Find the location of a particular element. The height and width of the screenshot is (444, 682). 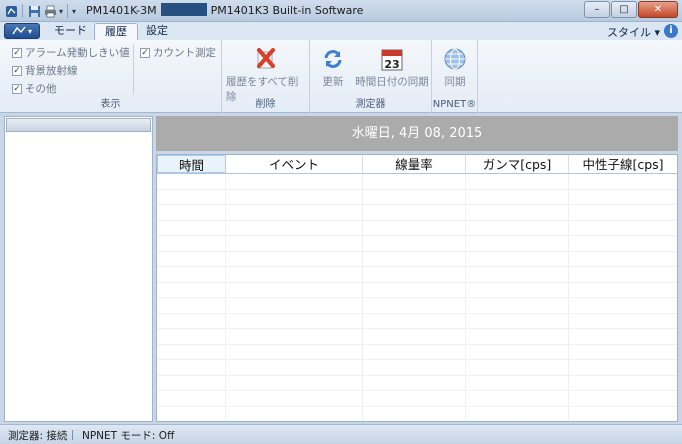

checkbox-alarm-threshold: ✓ アラーム発動しきい値 is located at coordinates (71, 52).